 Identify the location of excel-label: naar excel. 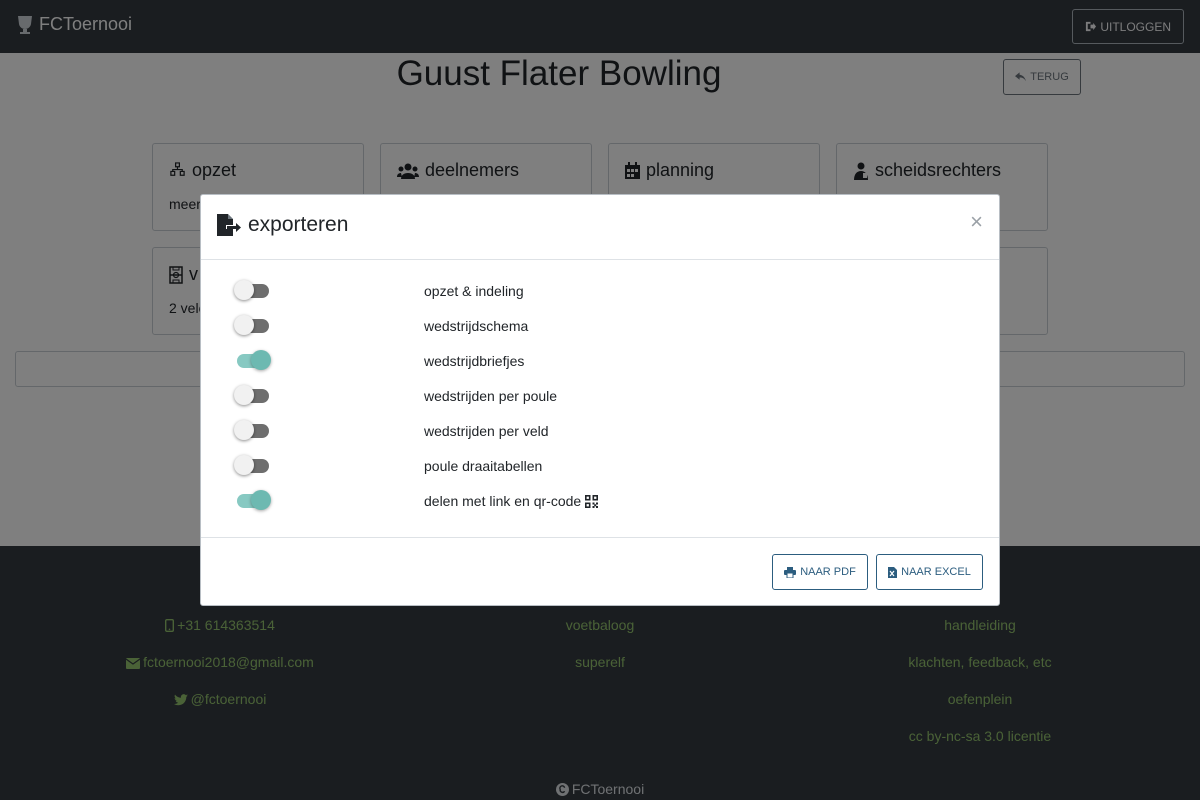
(936, 572).